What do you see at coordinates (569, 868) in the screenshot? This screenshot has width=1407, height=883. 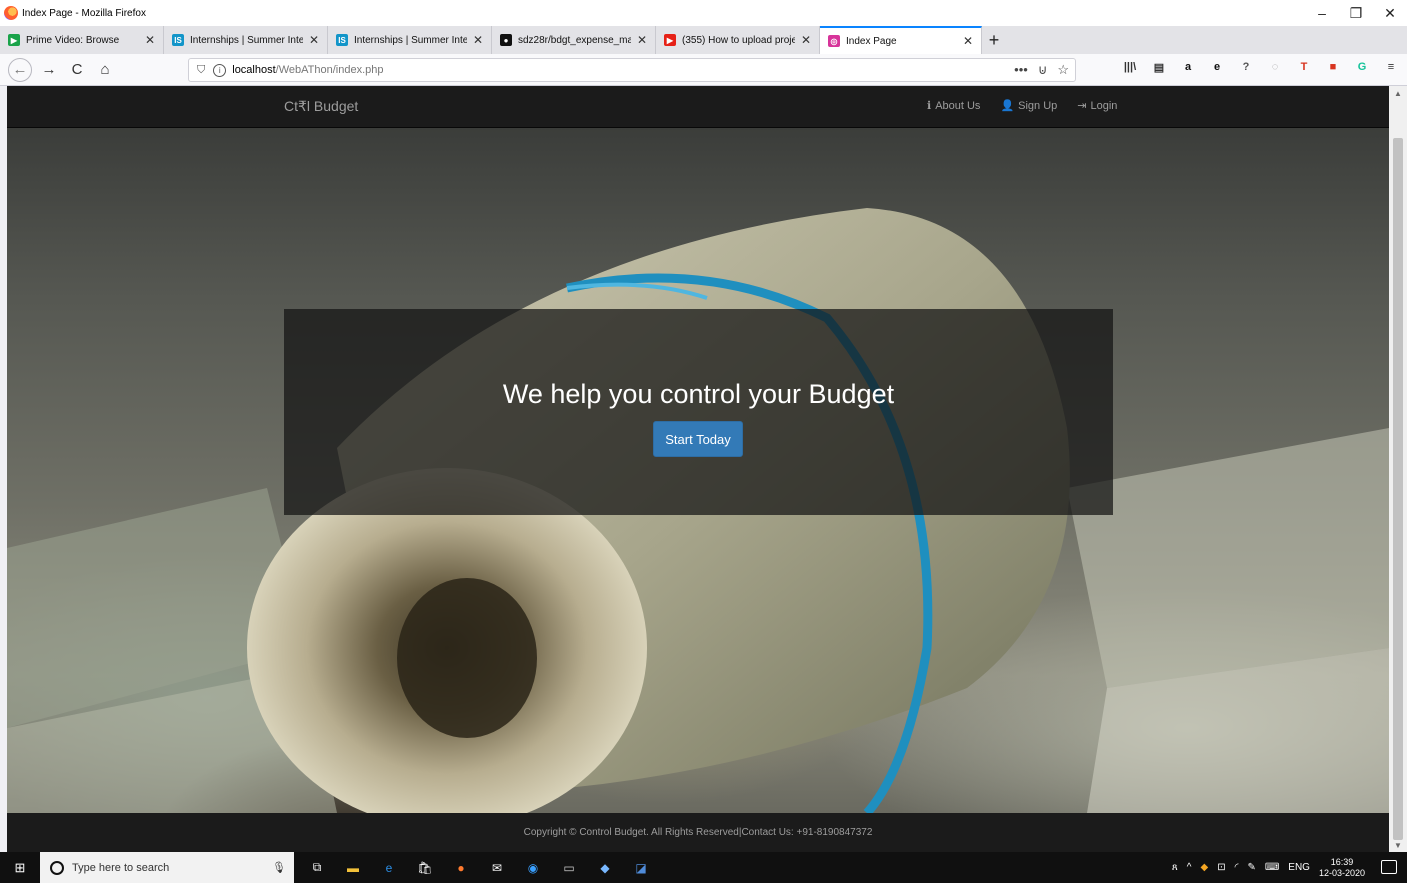 I see `terminal-icon: ▭` at bounding box center [569, 868].